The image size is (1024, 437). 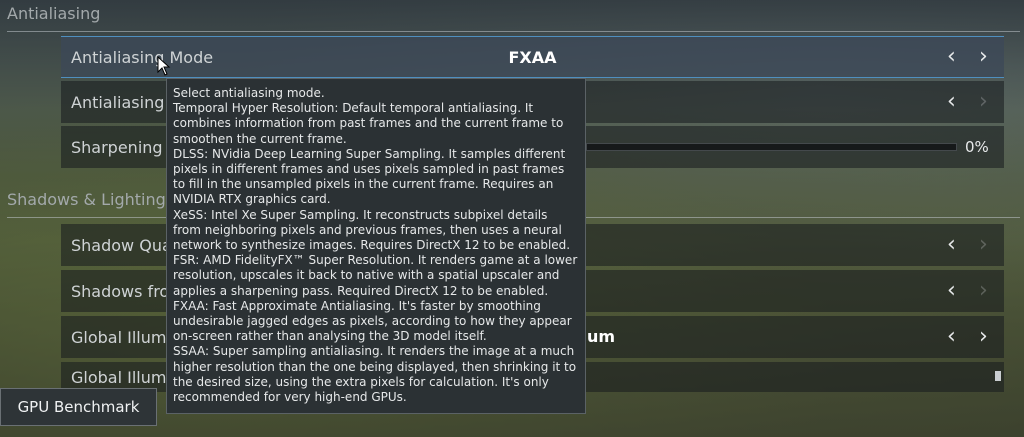 What do you see at coordinates (977, 147) in the screenshot?
I see `sharpening-value: 0%` at bounding box center [977, 147].